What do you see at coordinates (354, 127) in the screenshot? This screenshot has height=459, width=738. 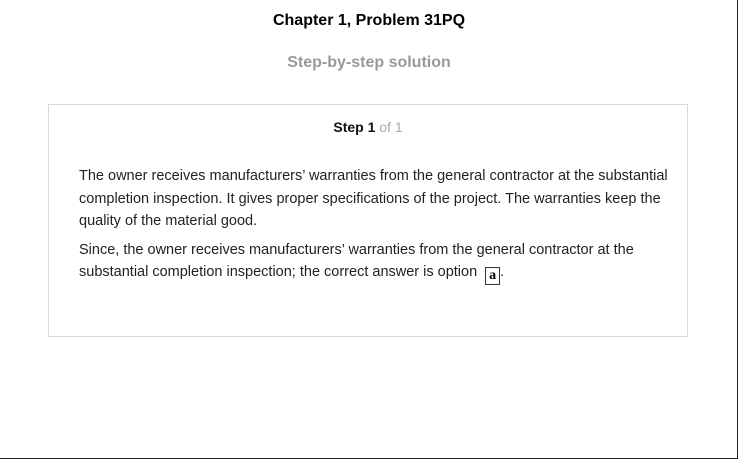 I see `step-label: Step 1` at bounding box center [354, 127].